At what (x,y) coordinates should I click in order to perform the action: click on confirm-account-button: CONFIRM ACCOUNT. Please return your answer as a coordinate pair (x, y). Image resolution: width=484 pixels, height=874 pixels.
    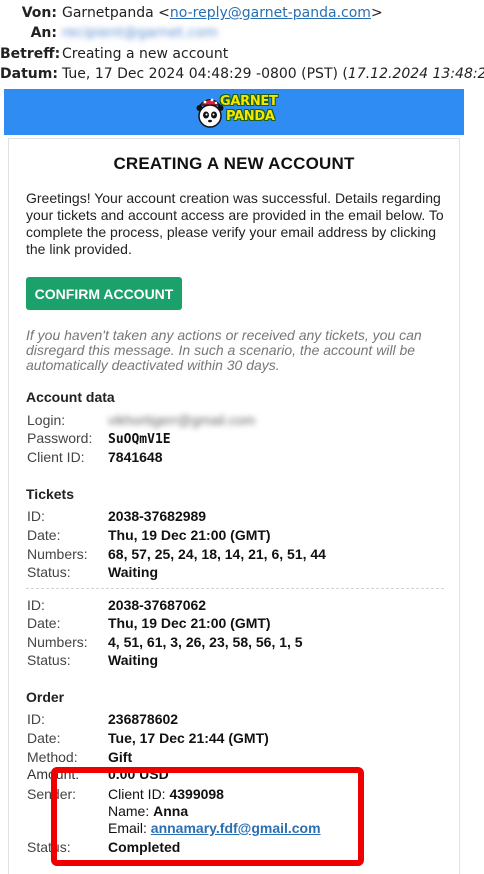
    Looking at the image, I should click on (104, 293).